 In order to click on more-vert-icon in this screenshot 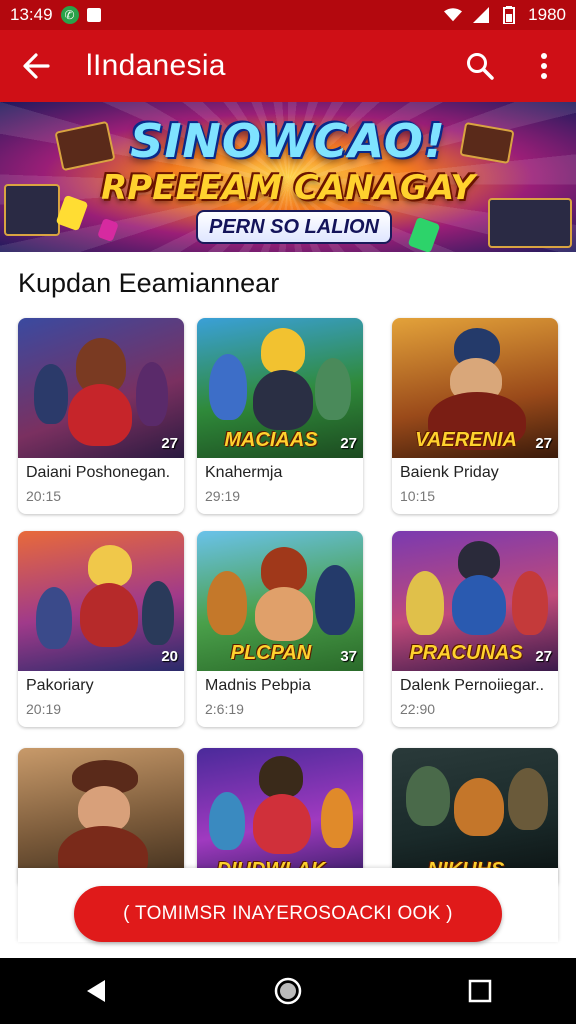, I will do `click(544, 66)`.